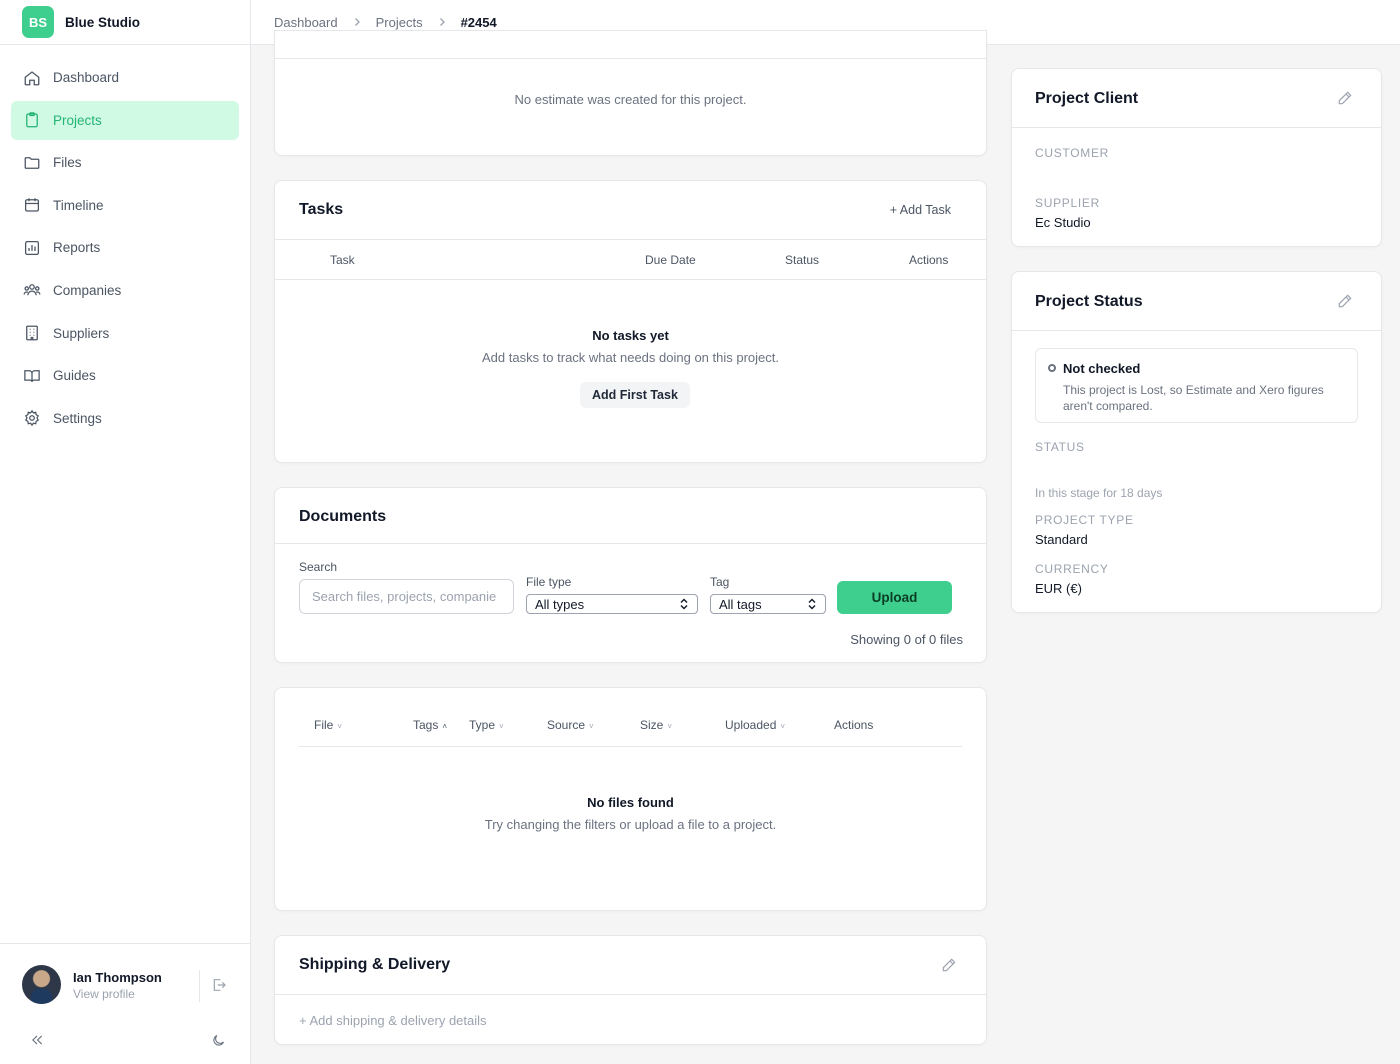  Describe the element at coordinates (41, 984) in the screenshot. I see `avatar` at that location.